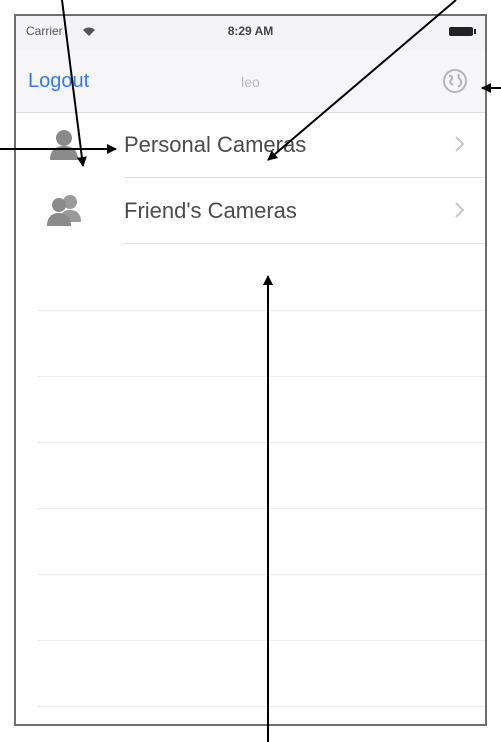  Describe the element at coordinates (304, 243) in the screenshot. I see `row-separator` at that location.